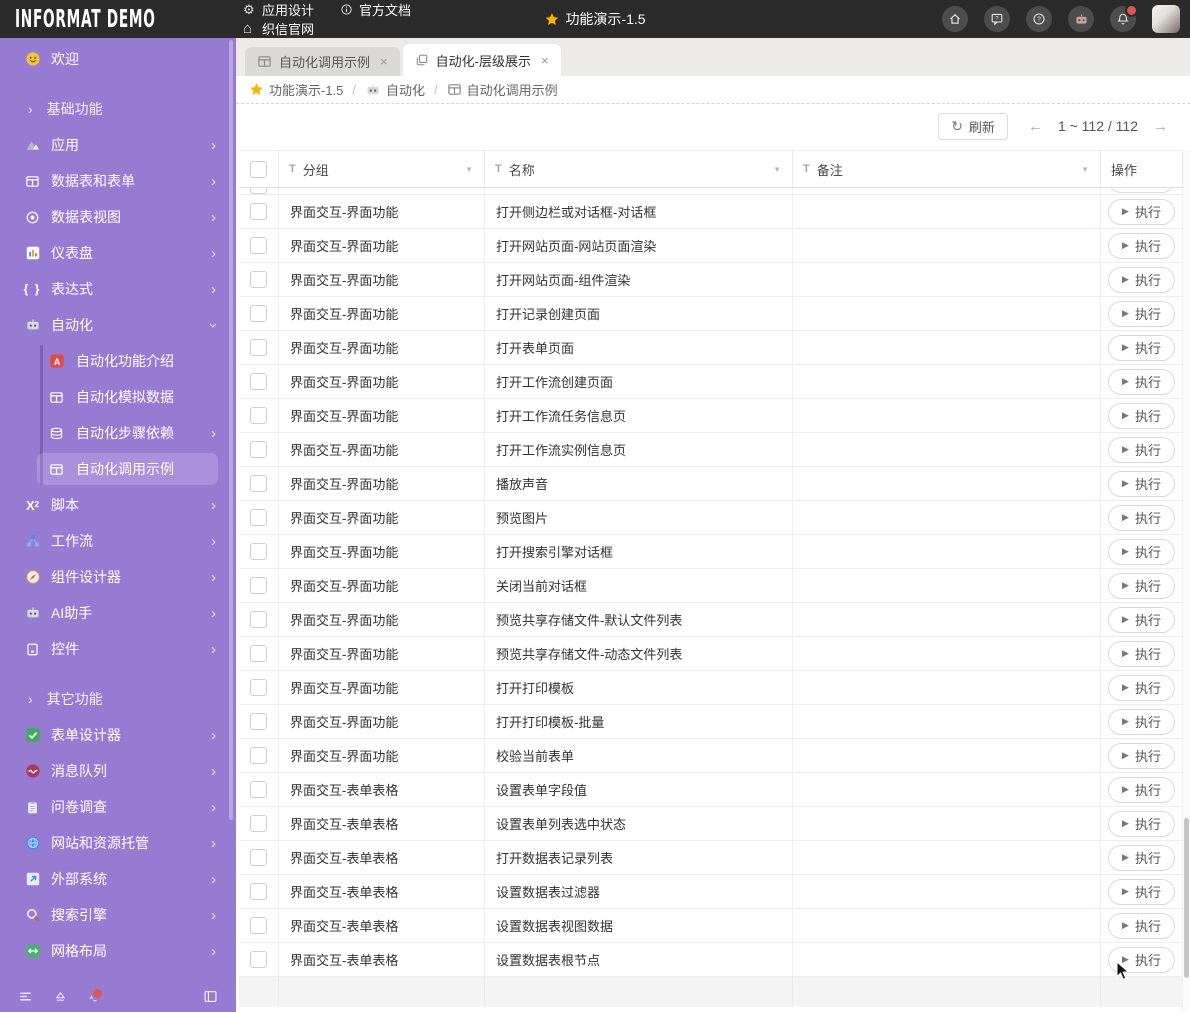 The width and height of the screenshot is (1190, 1012). I want to click on sidebar-item: 表单设计器 ›, so click(118, 735).